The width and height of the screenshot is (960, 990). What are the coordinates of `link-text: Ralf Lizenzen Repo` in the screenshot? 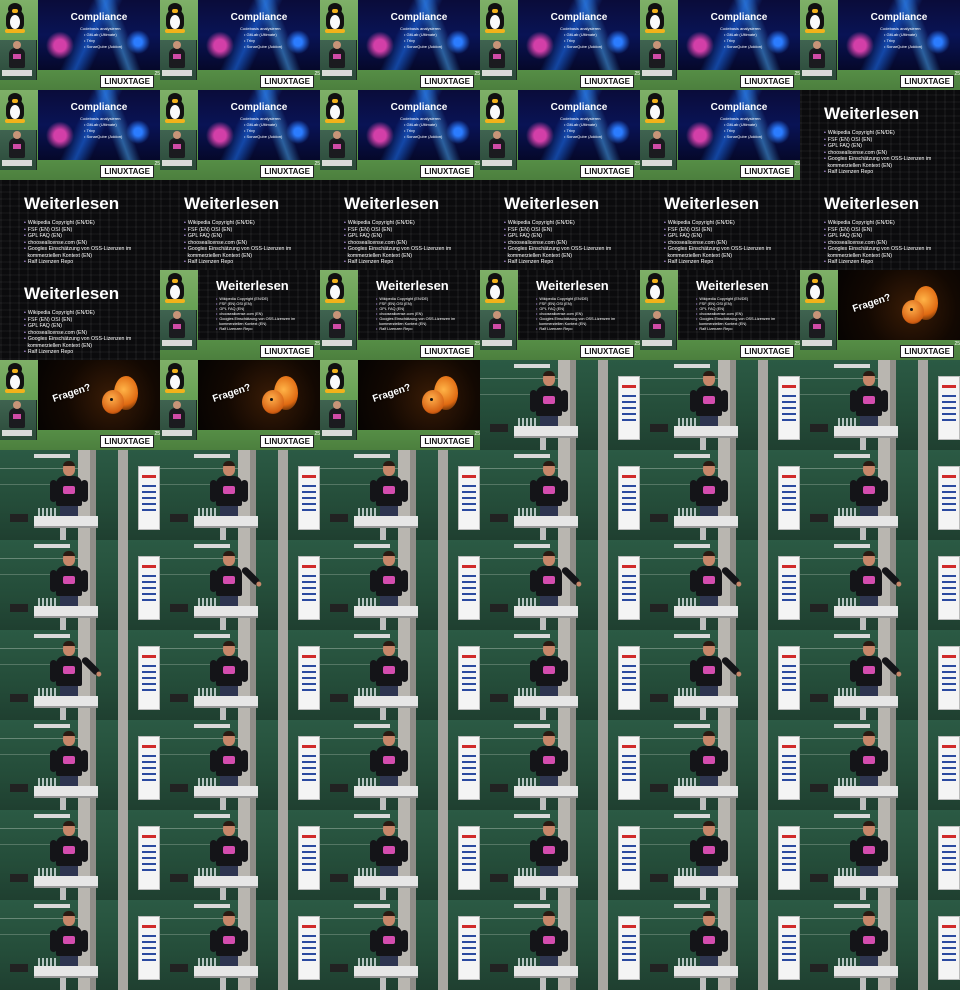 It's located at (370, 262).